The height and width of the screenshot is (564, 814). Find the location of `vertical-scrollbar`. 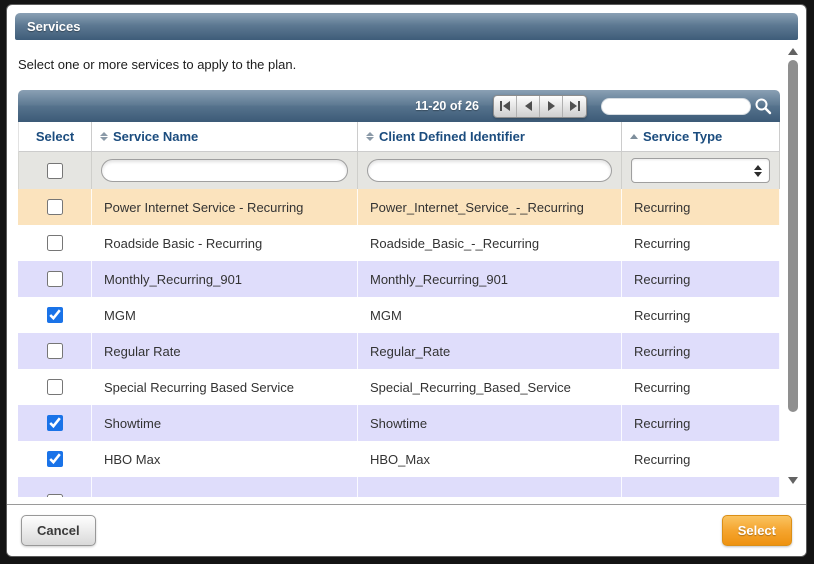

vertical-scrollbar is located at coordinates (793, 270).